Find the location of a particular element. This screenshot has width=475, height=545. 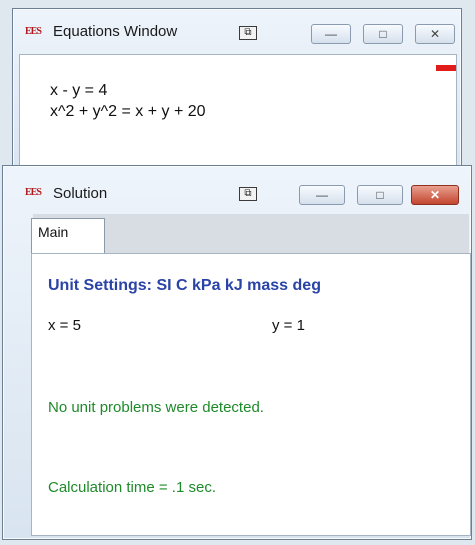

solution-maximize-button: □ is located at coordinates (380, 195).